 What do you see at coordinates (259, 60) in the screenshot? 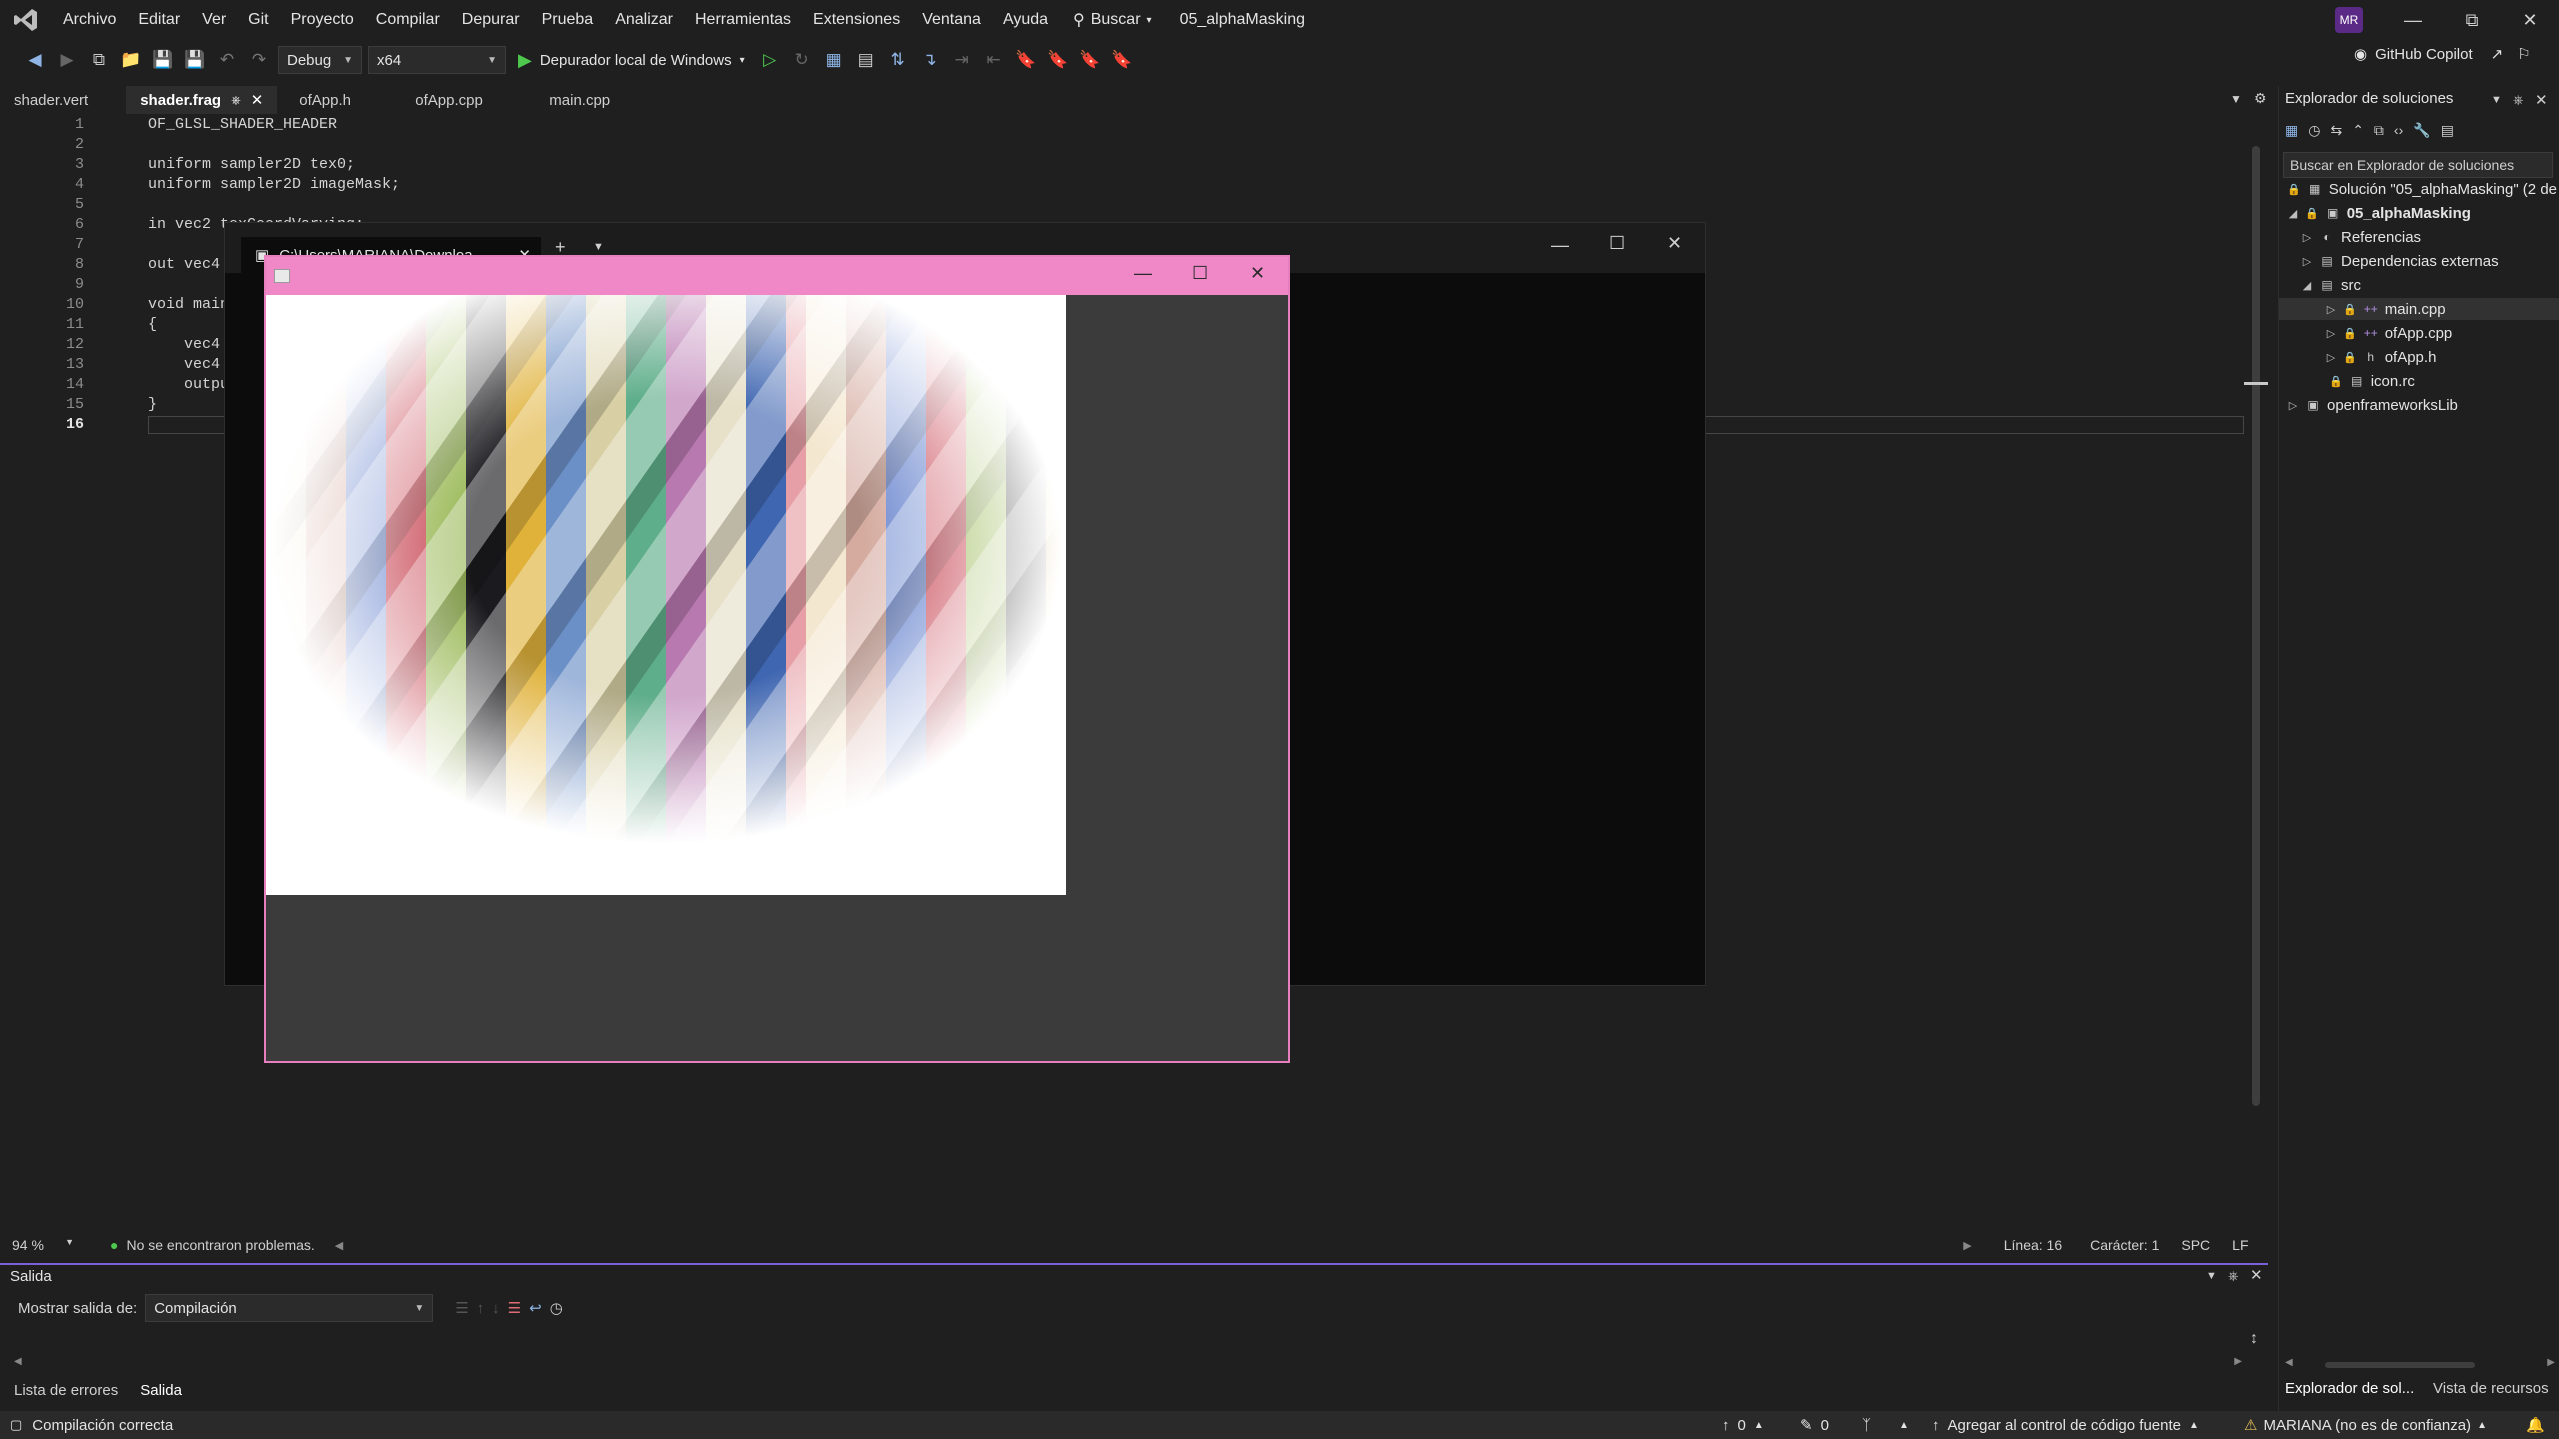
I see `redo-icon: ↷` at bounding box center [259, 60].